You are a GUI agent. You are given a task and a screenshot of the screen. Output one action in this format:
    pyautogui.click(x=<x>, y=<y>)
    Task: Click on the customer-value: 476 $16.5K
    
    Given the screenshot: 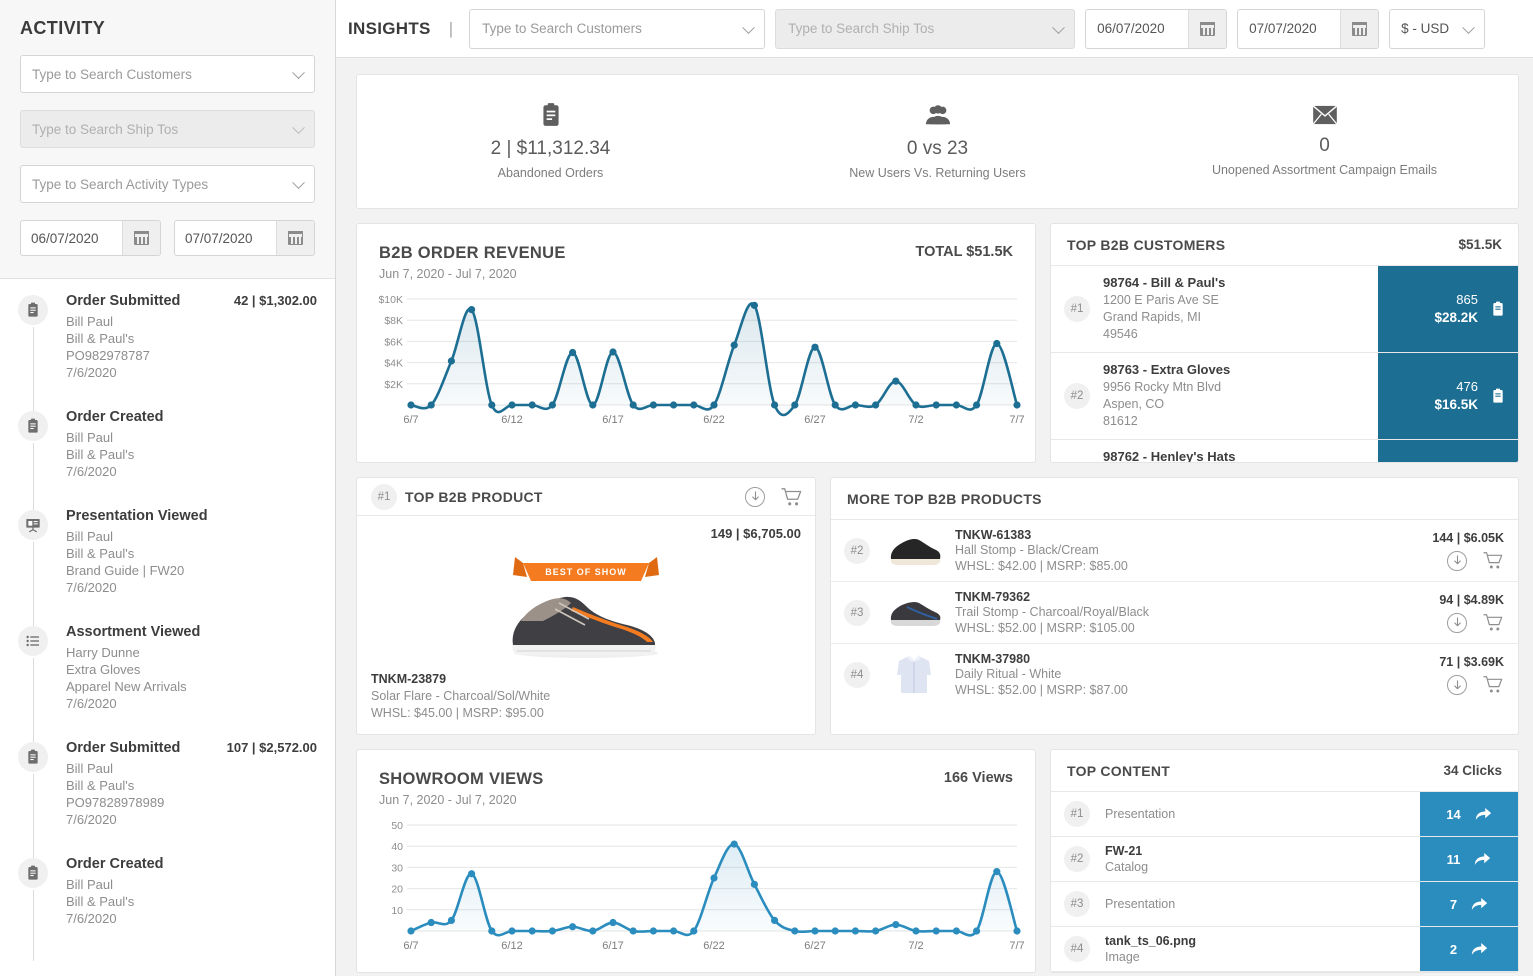 What is the action you would take?
    pyautogui.click(x=1448, y=396)
    